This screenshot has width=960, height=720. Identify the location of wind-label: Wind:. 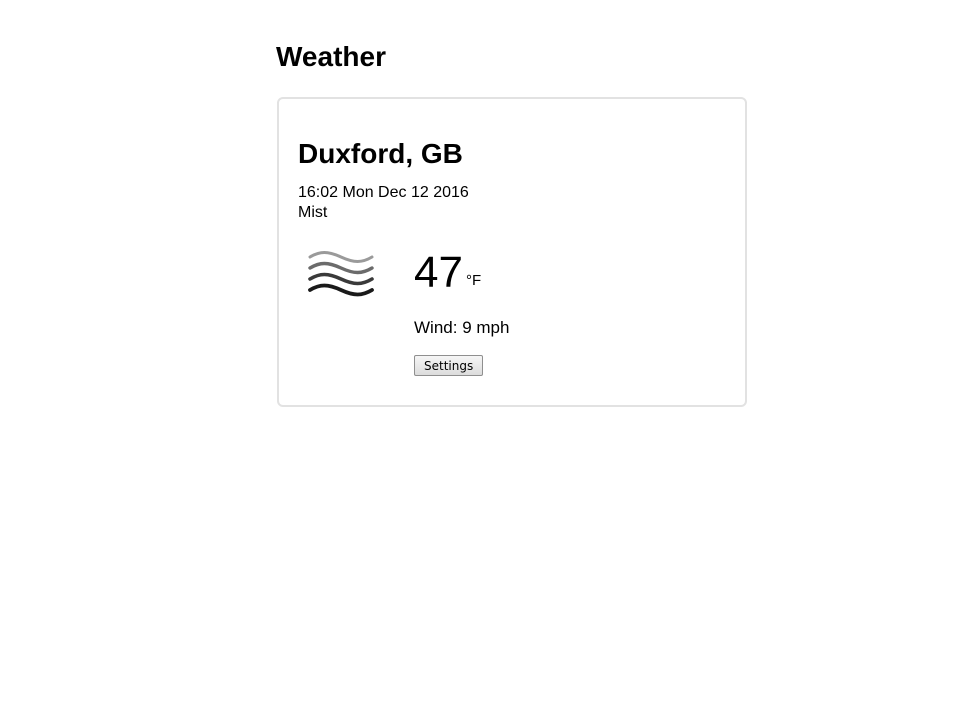
(436, 327).